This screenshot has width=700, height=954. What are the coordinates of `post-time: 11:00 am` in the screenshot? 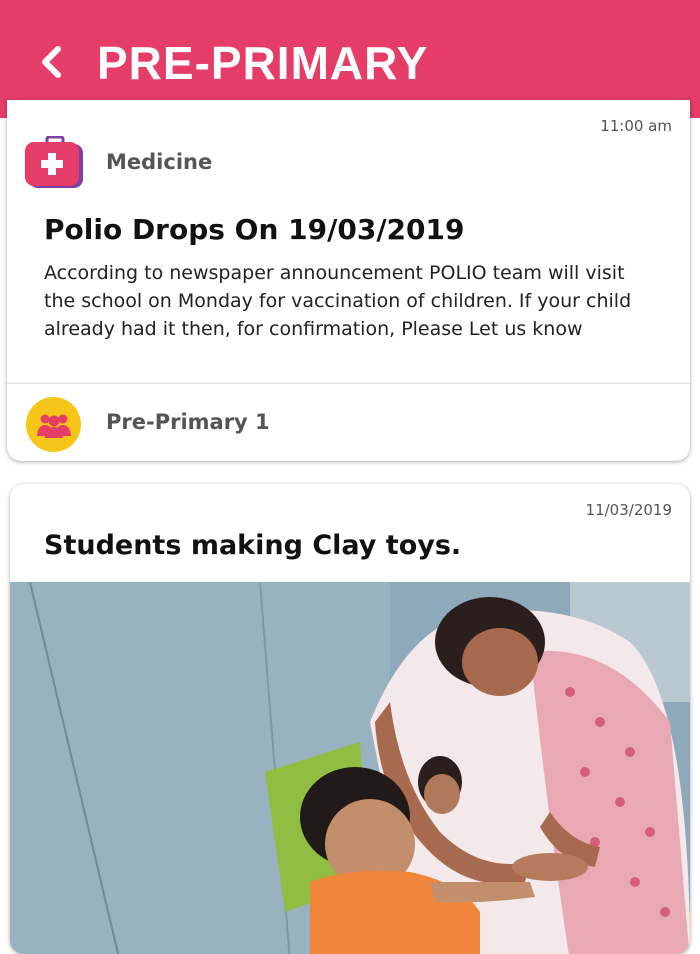 It's located at (636, 126).